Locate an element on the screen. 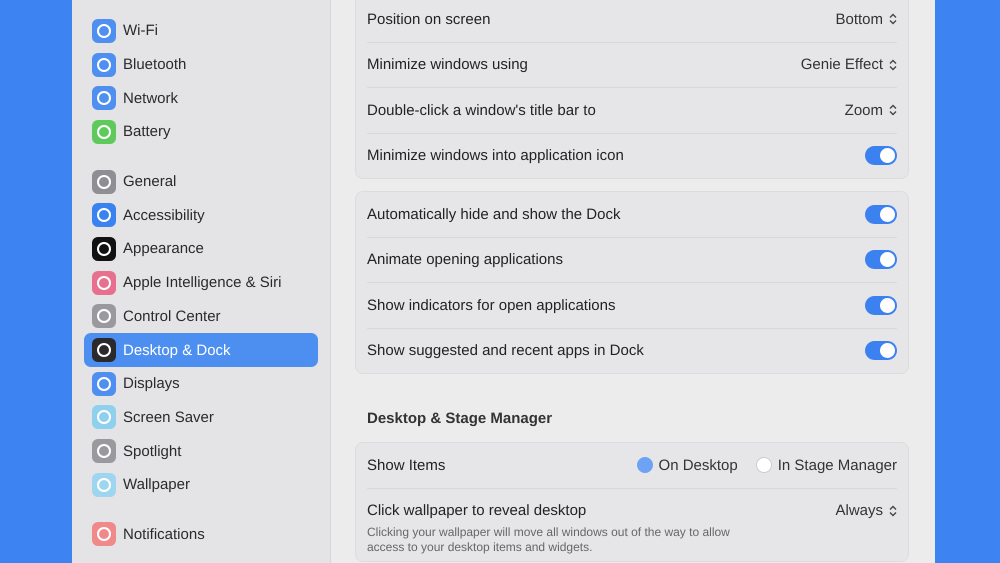  popup-button: Zoom is located at coordinates (870, 110).